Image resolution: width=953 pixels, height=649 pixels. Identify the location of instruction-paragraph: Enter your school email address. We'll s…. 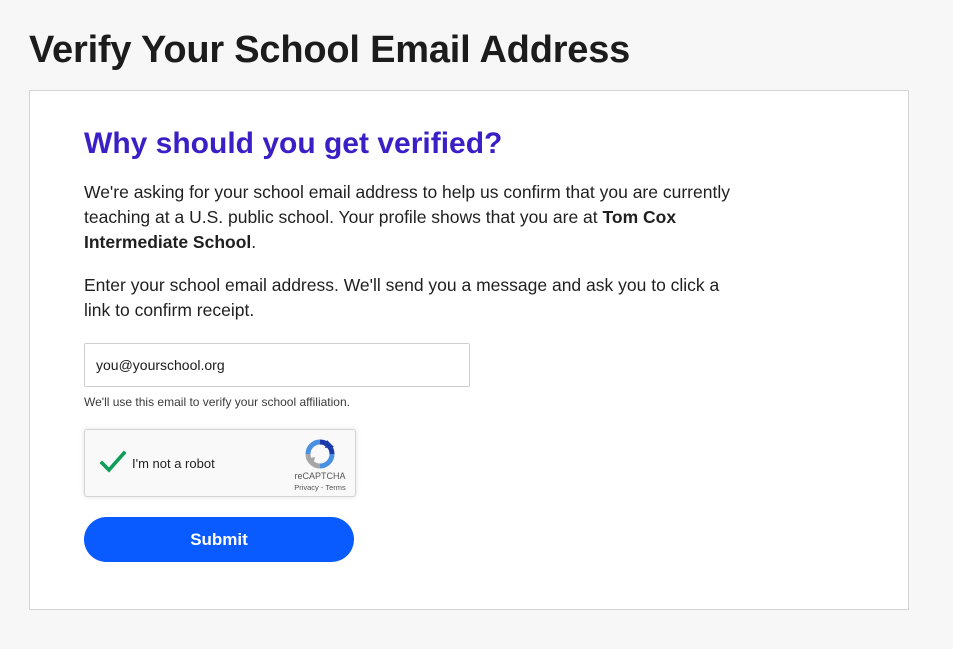
(402, 297).